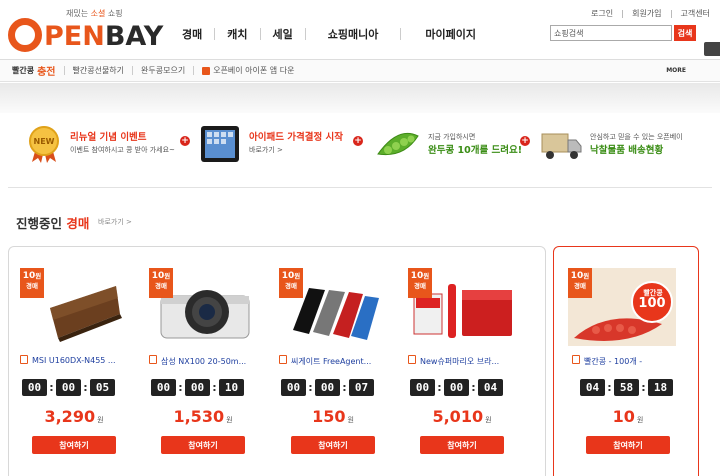 The image size is (720, 476). What do you see at coordinates (636, 137) in the screenshot?
I see `promo-pre: 안심하고 믿을 수 있는 오픈베이` at bounding box center [636, 137].